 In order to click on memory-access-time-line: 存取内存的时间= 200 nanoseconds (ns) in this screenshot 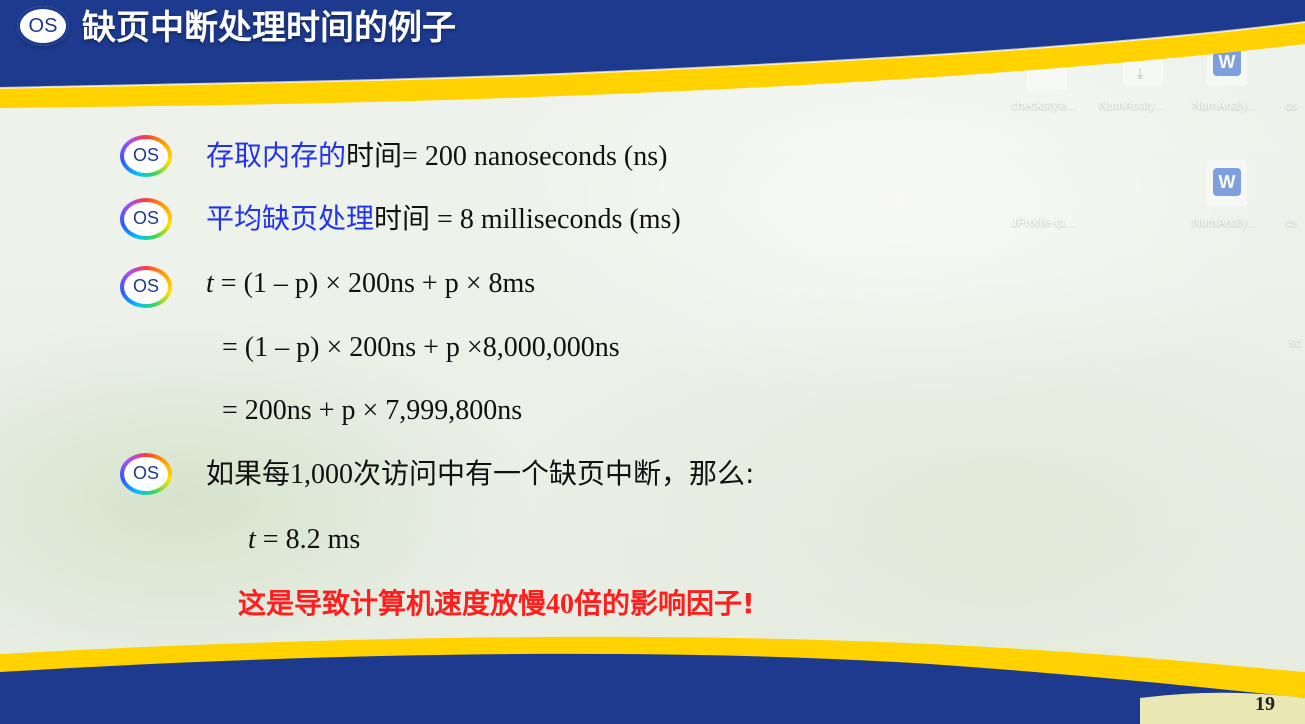, I will do `click(436, 156)`.